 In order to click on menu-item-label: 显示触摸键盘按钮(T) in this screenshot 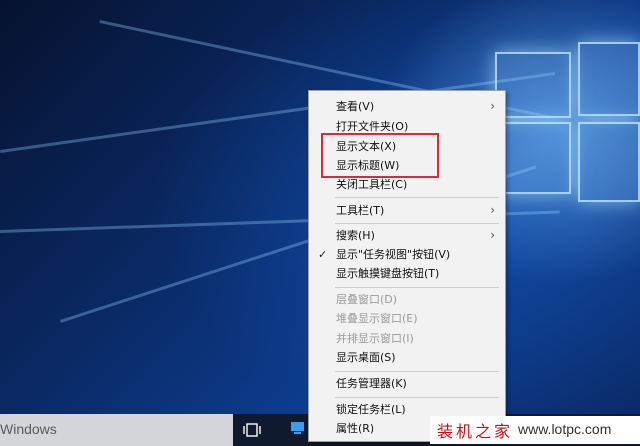, I will do `click(388, 273)`.